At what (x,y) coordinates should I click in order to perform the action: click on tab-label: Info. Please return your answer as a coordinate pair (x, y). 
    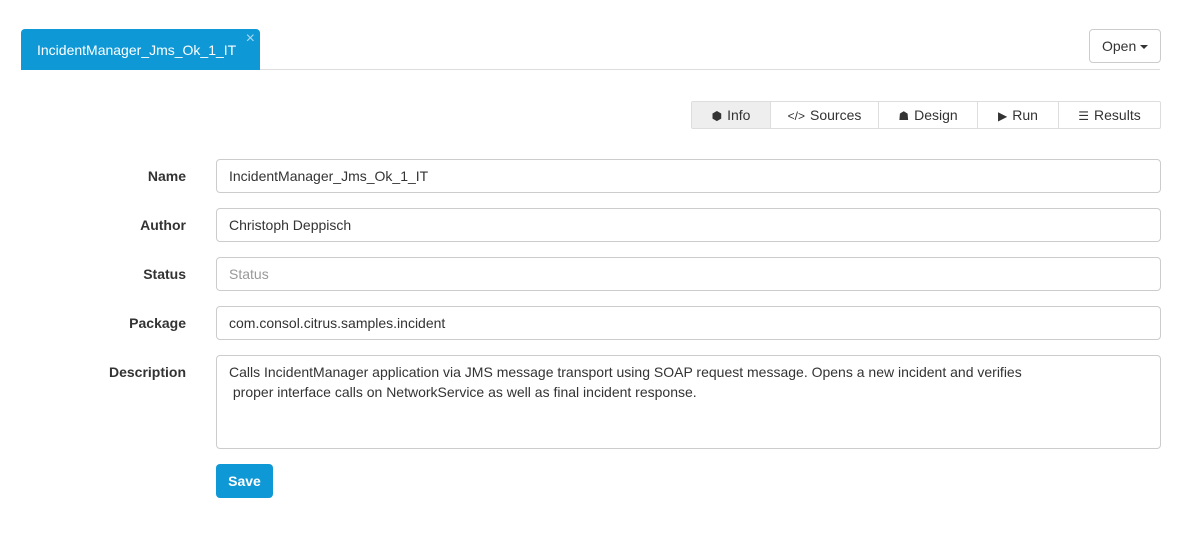
    Looking at the image, I should click on (739, 115).